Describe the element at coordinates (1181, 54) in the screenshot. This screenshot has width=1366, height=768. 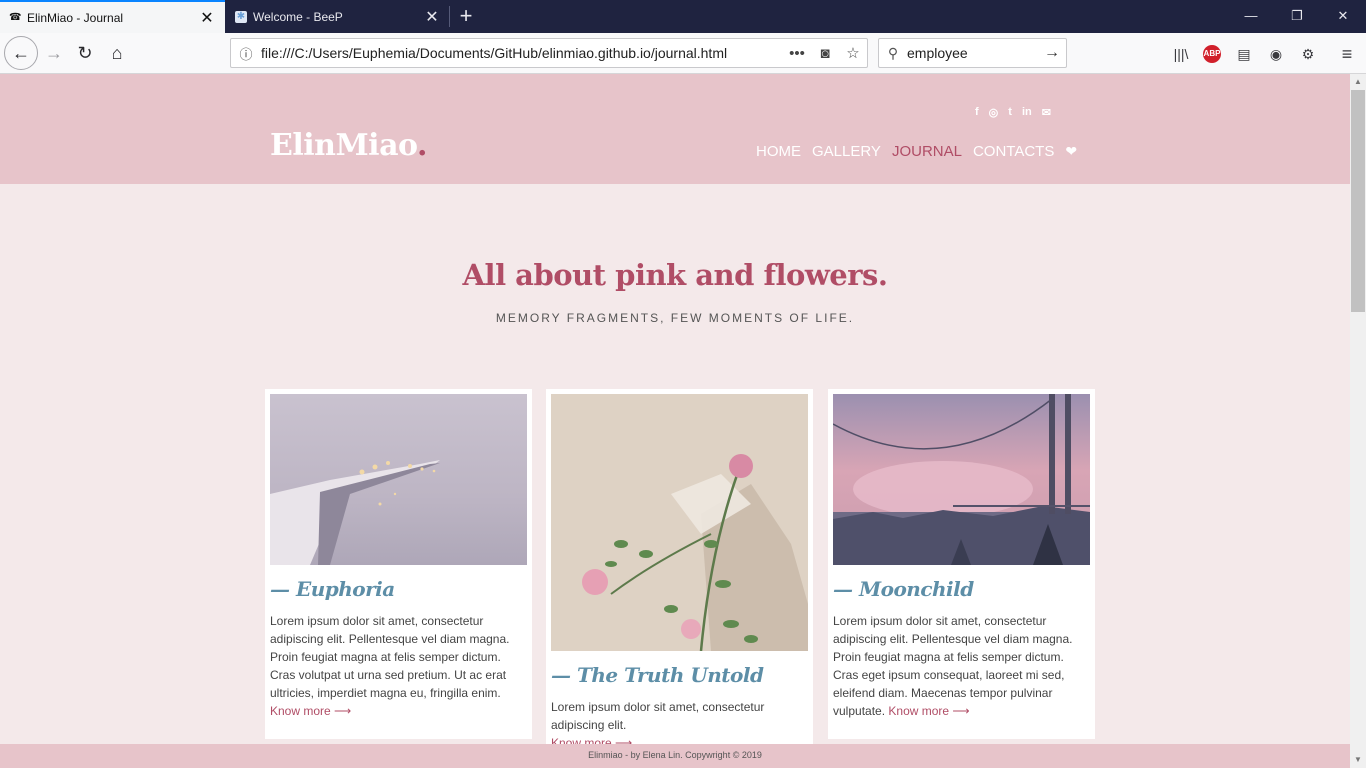
I see `library-icon: |||\` at that location.